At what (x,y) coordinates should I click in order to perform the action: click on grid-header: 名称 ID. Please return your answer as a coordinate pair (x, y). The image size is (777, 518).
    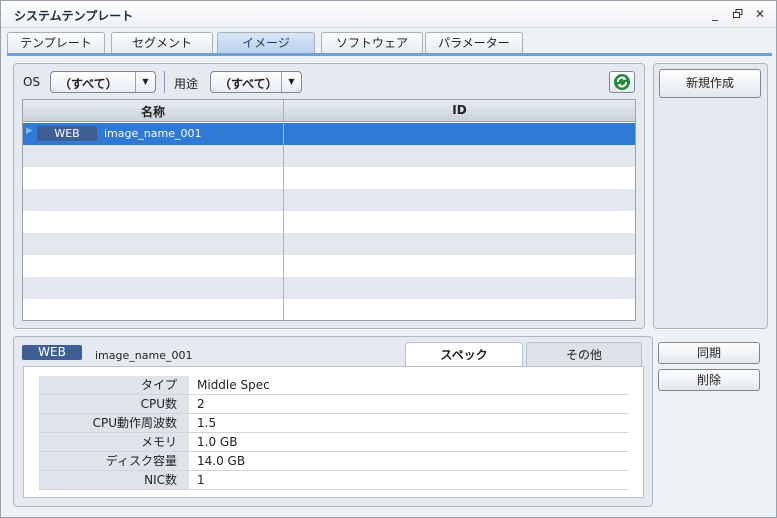
    Looking at the image, I should click on (329, 111).